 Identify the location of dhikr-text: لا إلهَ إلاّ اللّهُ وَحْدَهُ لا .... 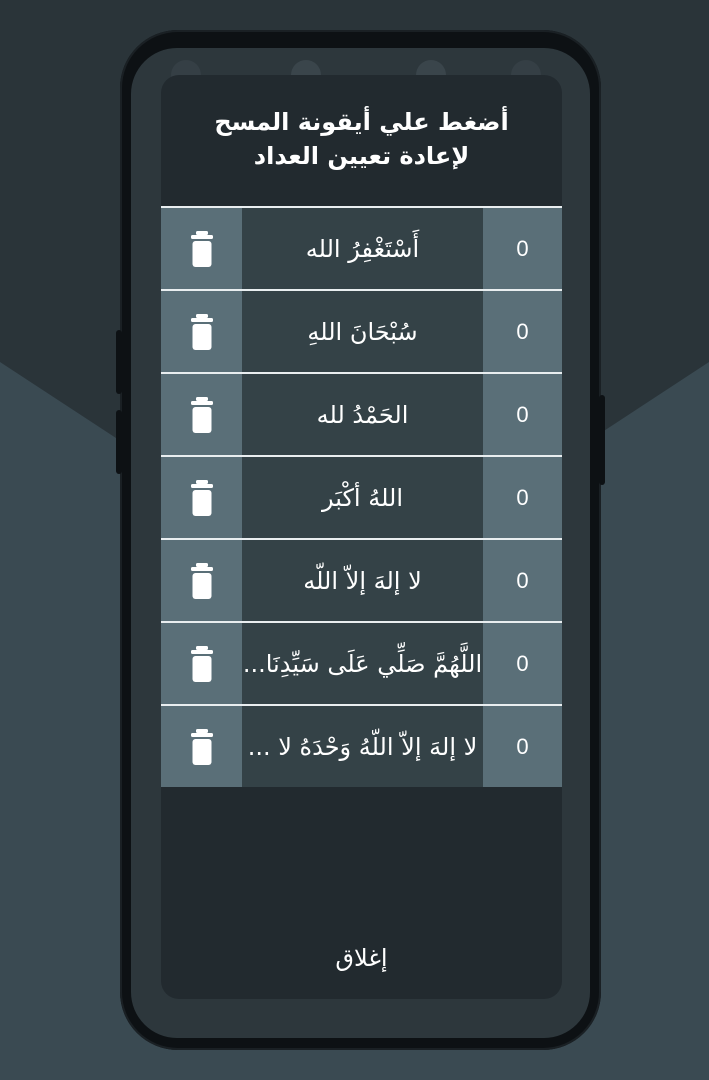
(362, 746).